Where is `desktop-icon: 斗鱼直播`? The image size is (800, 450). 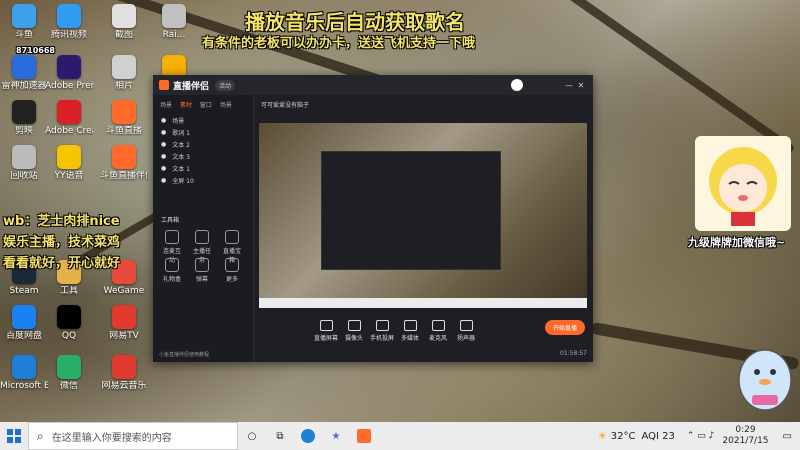 desktop-icon: 斗鱼直播 is located at coordinates (124, 118).